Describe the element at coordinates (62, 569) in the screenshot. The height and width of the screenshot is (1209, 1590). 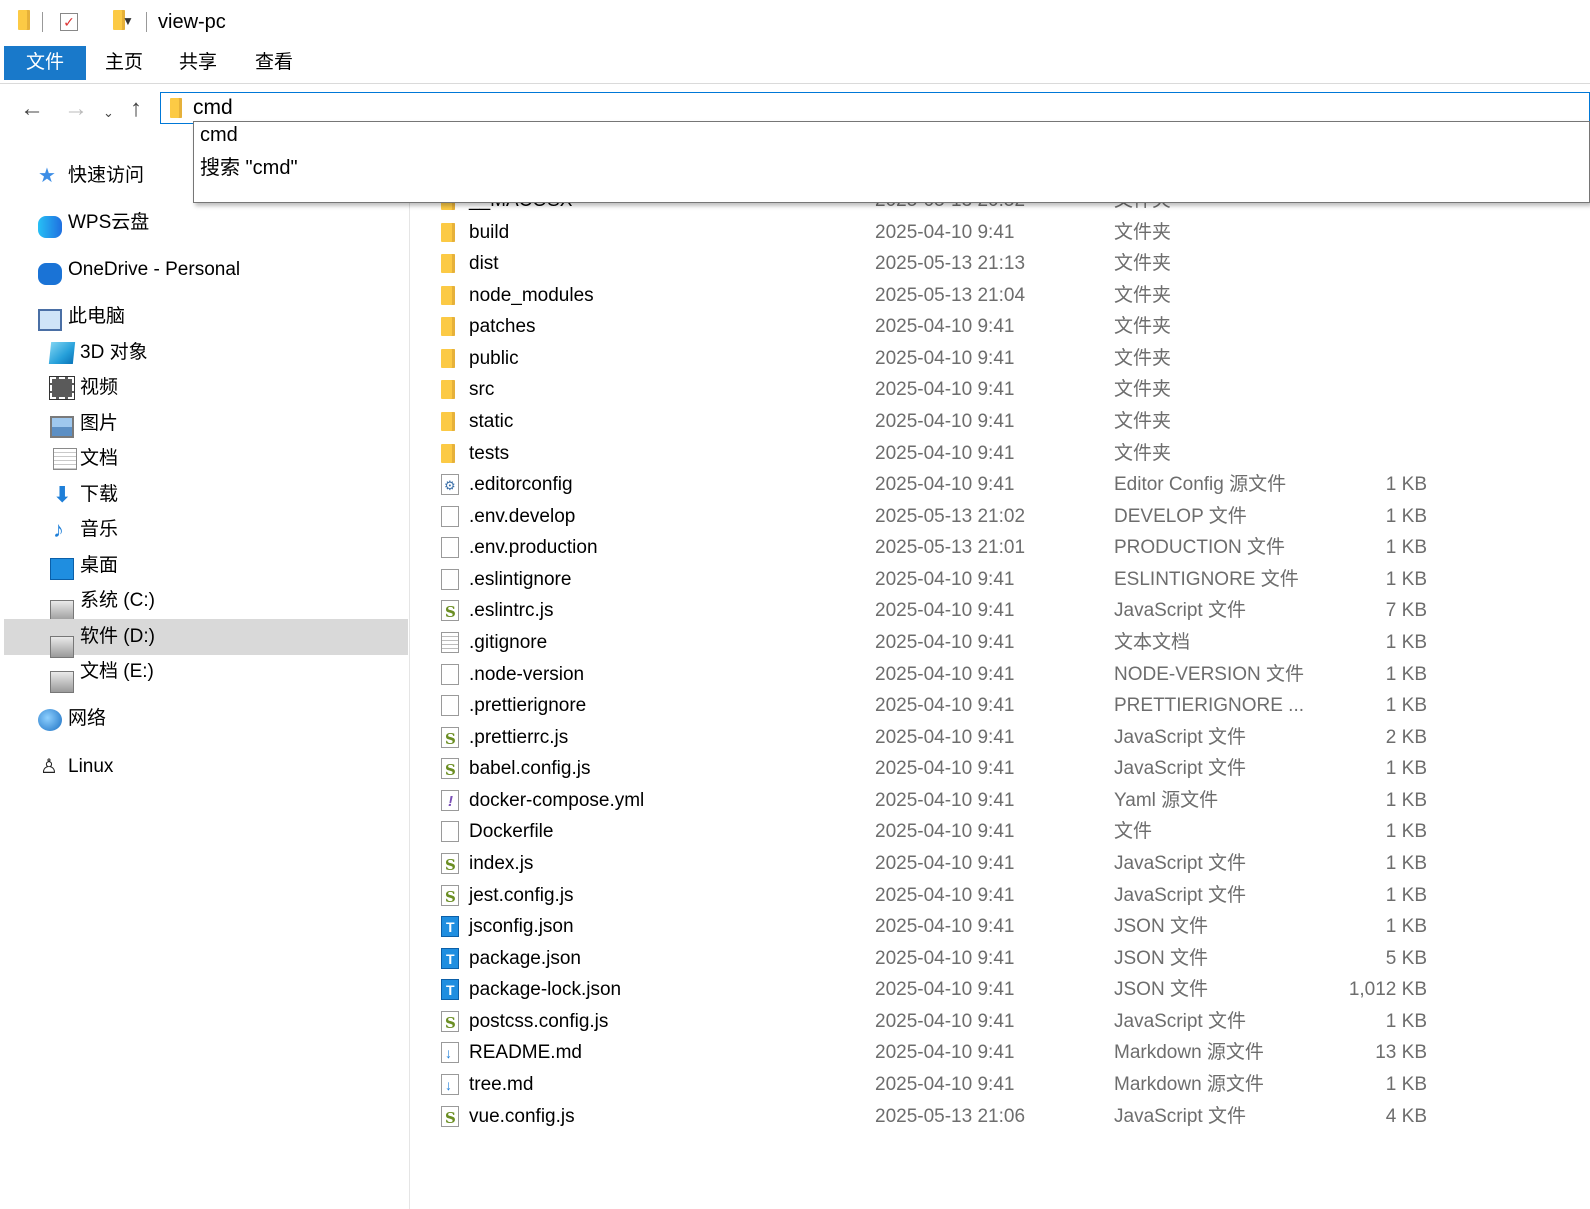
I see `desktop-icon` at that location.